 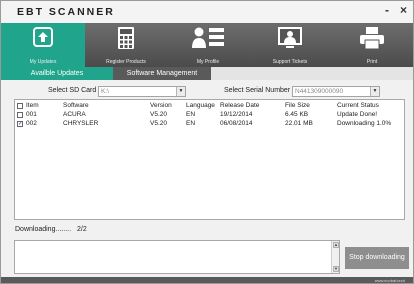 I want to click on sd-card-label: Select SD Card, so click(x=72, y=90).